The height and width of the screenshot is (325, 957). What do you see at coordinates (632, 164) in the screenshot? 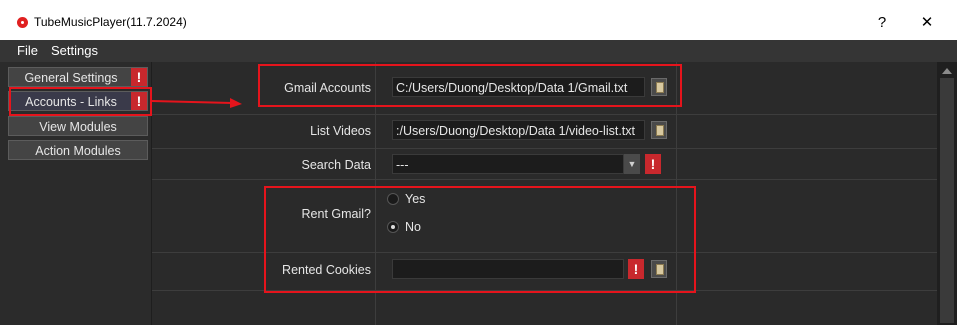
I see `chevron-down-icon: ▼` at bounding box center [632, 164].